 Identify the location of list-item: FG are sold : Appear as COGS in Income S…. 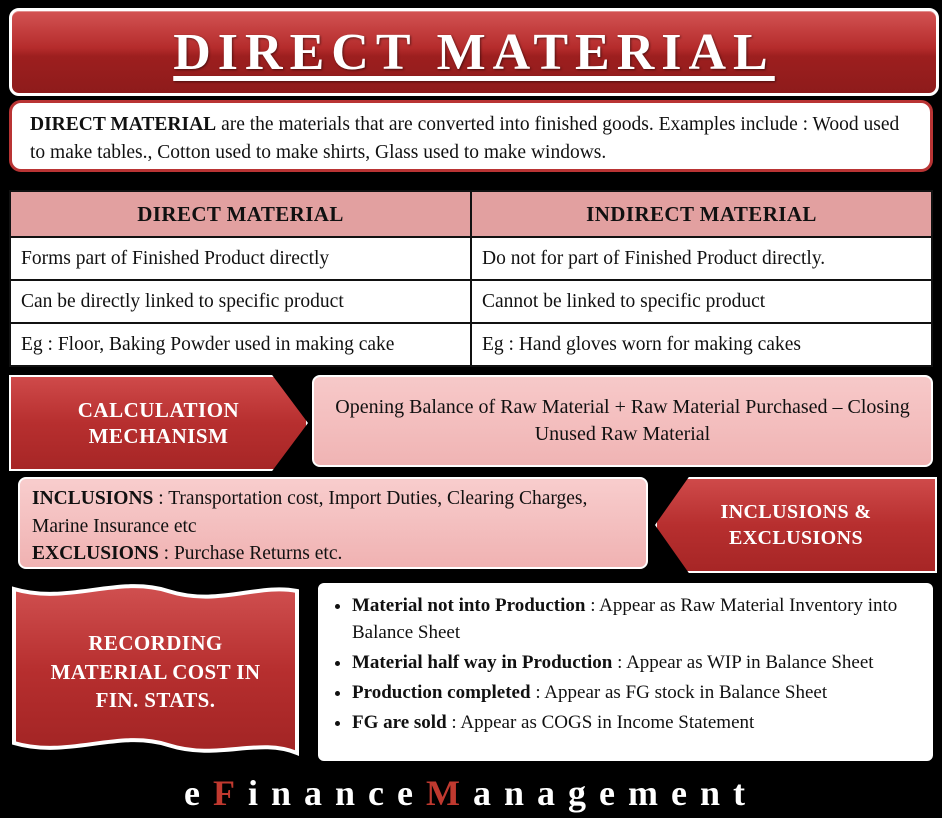
(636, 723).